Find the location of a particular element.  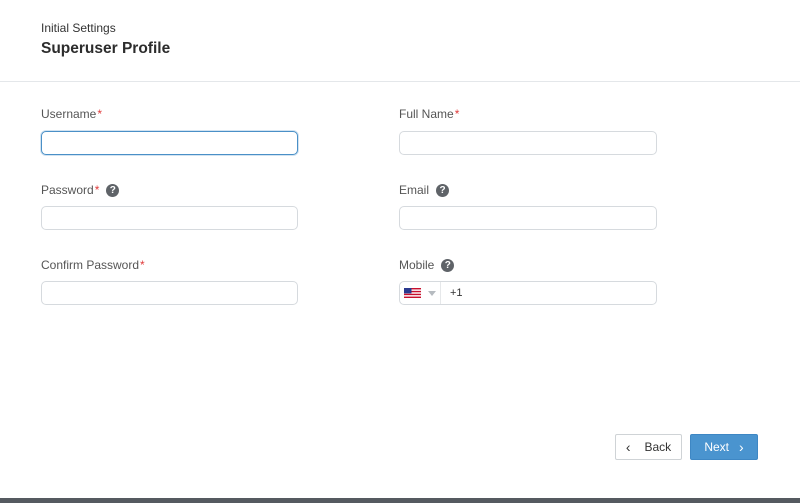

next-button-label: Next is located at coordinates (716, 447).